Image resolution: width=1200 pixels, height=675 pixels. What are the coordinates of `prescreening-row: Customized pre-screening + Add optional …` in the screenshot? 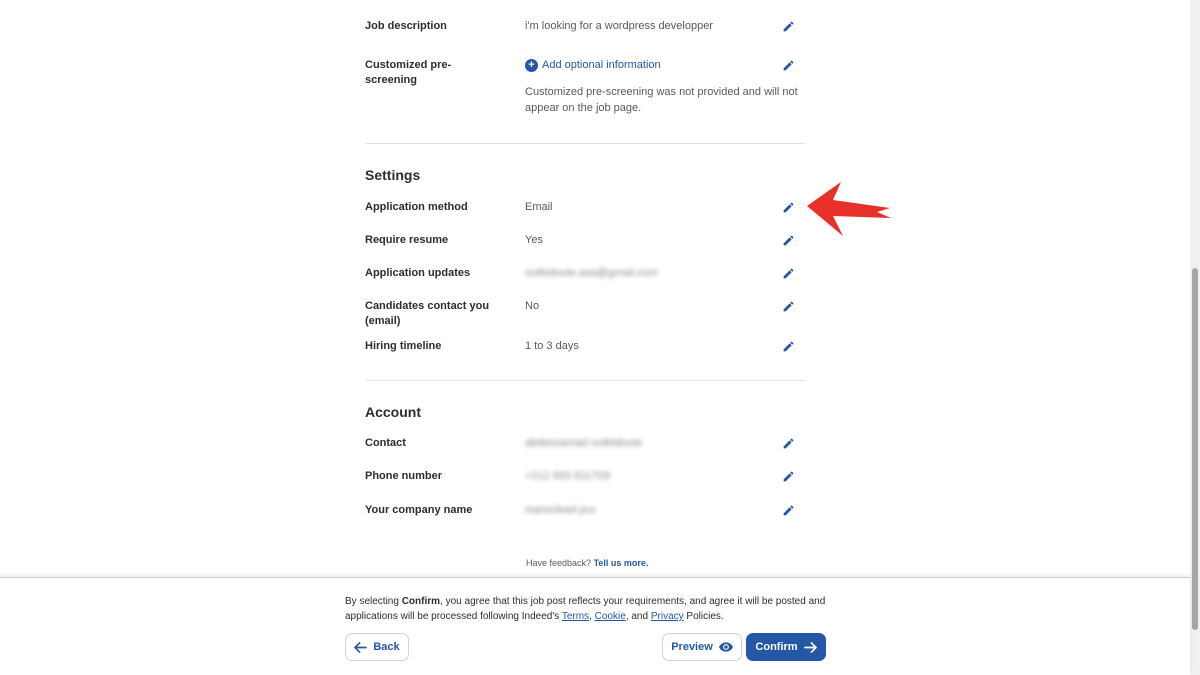 It's located at (585, 88).